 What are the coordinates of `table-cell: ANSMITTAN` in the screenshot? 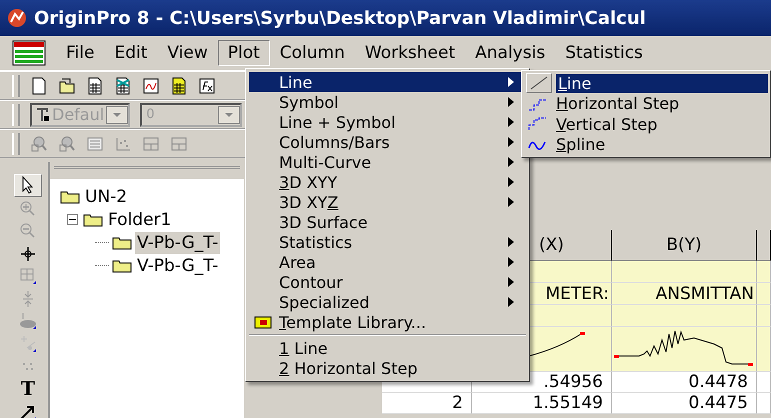 It's located at (684, 294).